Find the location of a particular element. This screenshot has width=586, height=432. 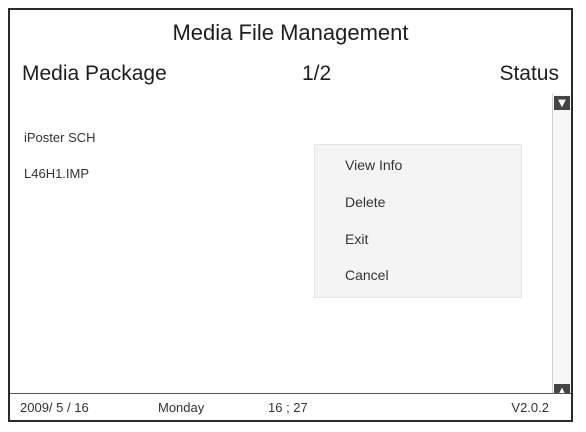

scroll-up-icon: ▼ is located at coordinates (562, 103).